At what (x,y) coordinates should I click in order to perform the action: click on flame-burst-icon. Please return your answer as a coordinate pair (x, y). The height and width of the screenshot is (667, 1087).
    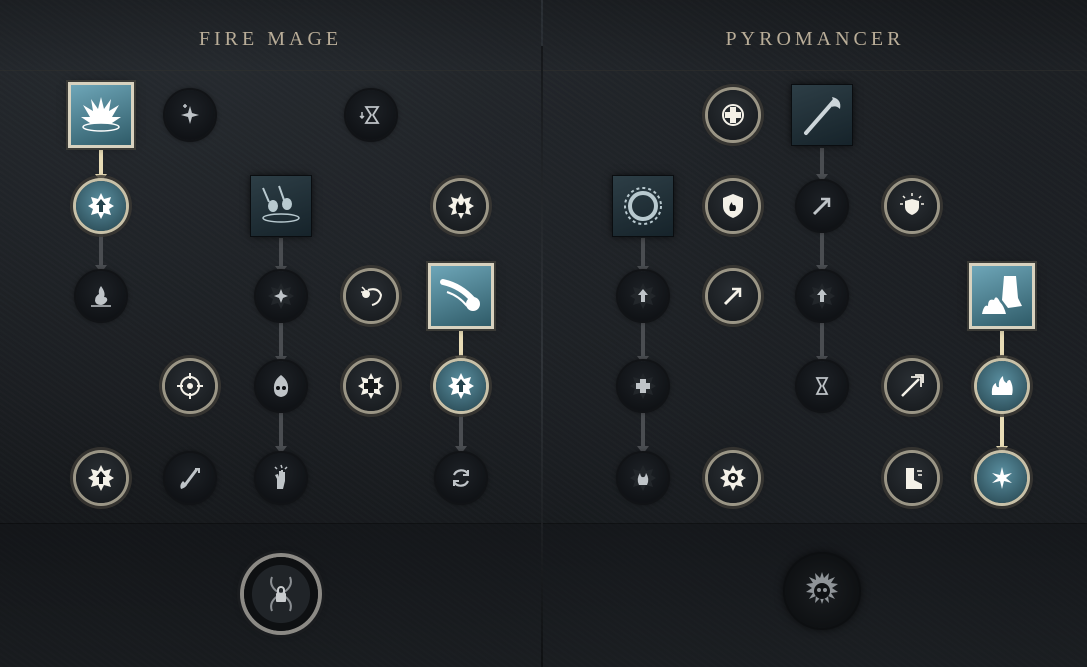
    Looking at the image, I should click on (101, 114).